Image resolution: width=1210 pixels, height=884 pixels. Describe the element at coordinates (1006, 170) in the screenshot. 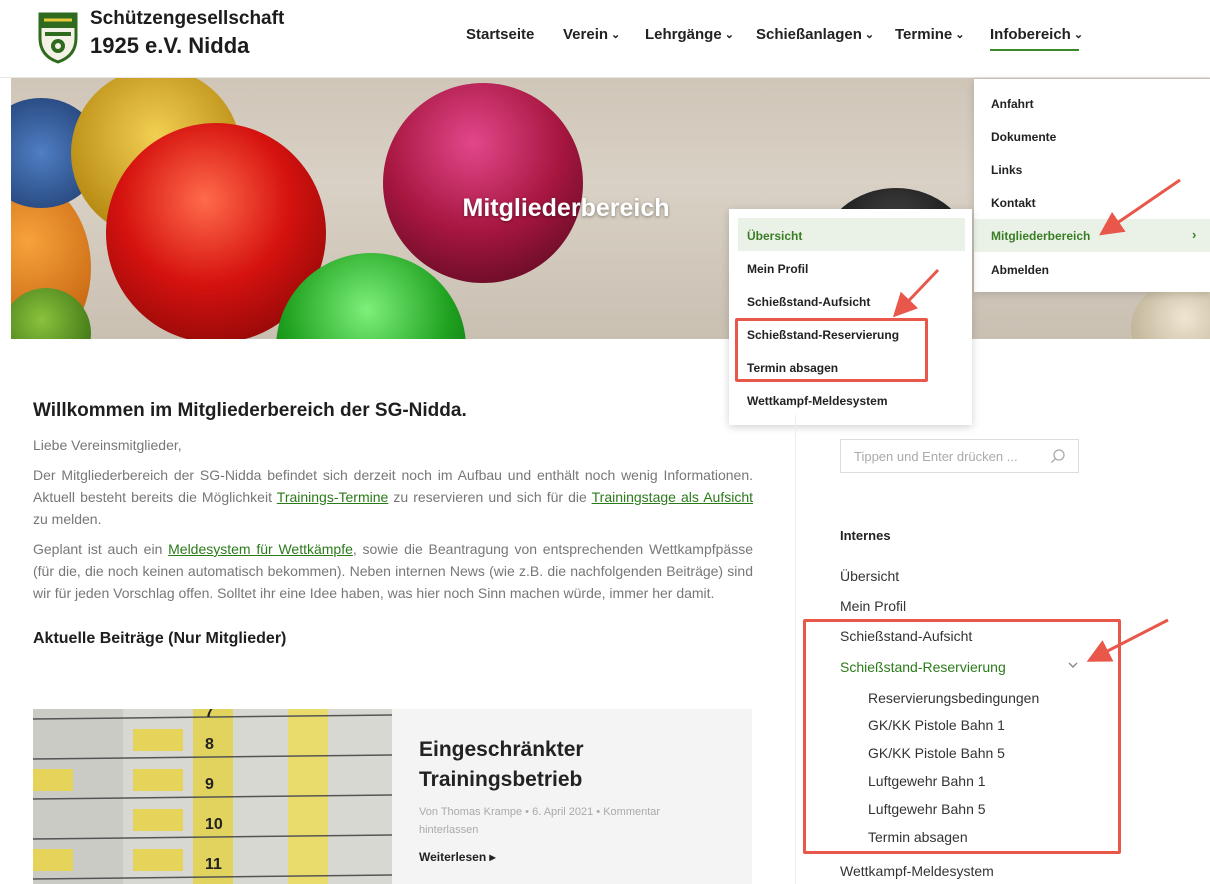

I see `menu-item-links: Links` at that location.